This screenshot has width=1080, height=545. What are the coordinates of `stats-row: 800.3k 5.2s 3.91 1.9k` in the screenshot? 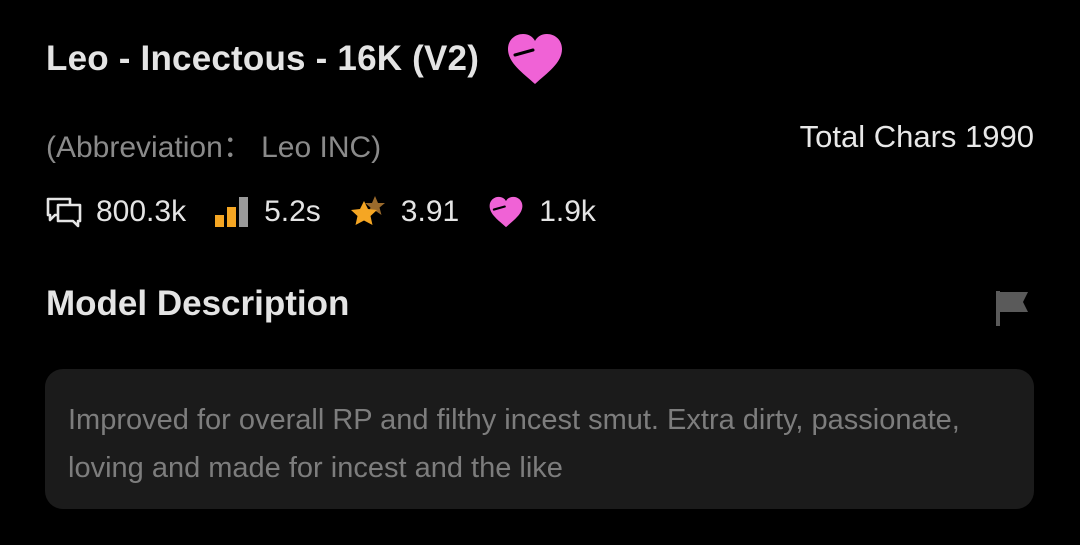 It's located at (335, 212).